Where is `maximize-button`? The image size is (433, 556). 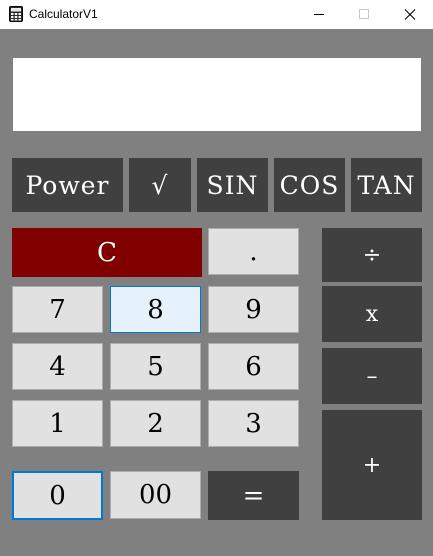
maximize-button is located at coordinates (364, 14).